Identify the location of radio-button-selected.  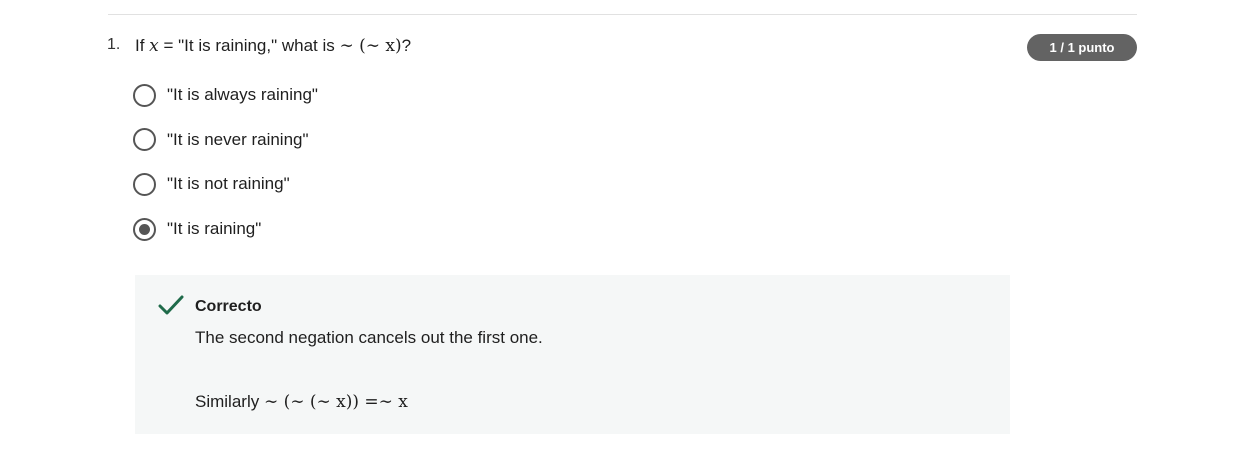
(144, 229).